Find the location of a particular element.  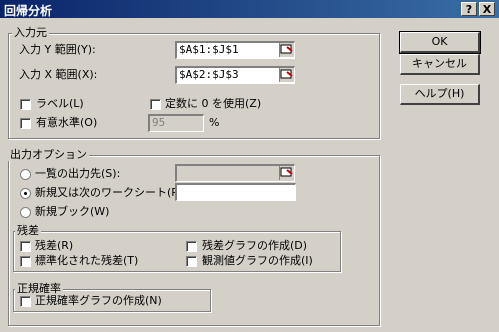

new-workbook-radio is located at coordinates (25, 212).